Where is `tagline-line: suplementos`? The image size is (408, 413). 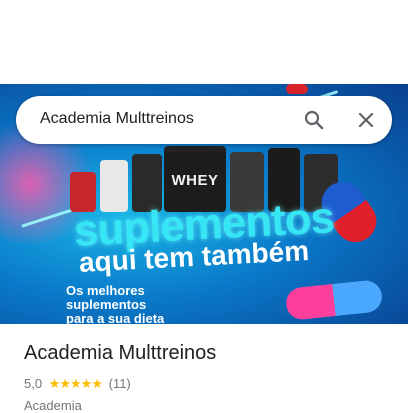 tagline-line: suplementos is located at coordinates (106, 304).